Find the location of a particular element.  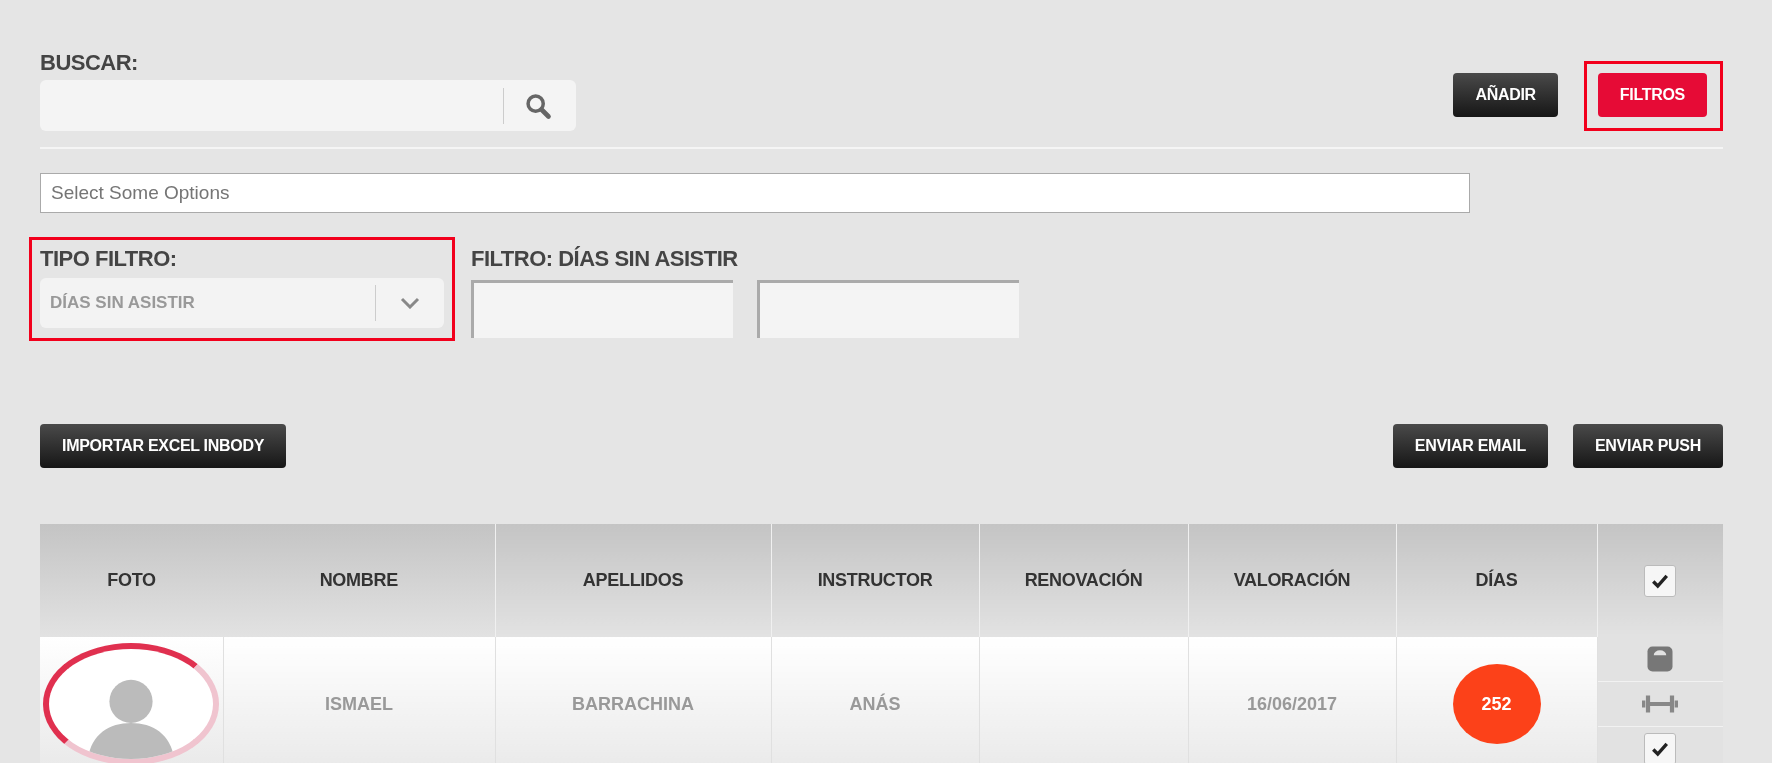

row-checkbox is located at coordinates (1660, 748).